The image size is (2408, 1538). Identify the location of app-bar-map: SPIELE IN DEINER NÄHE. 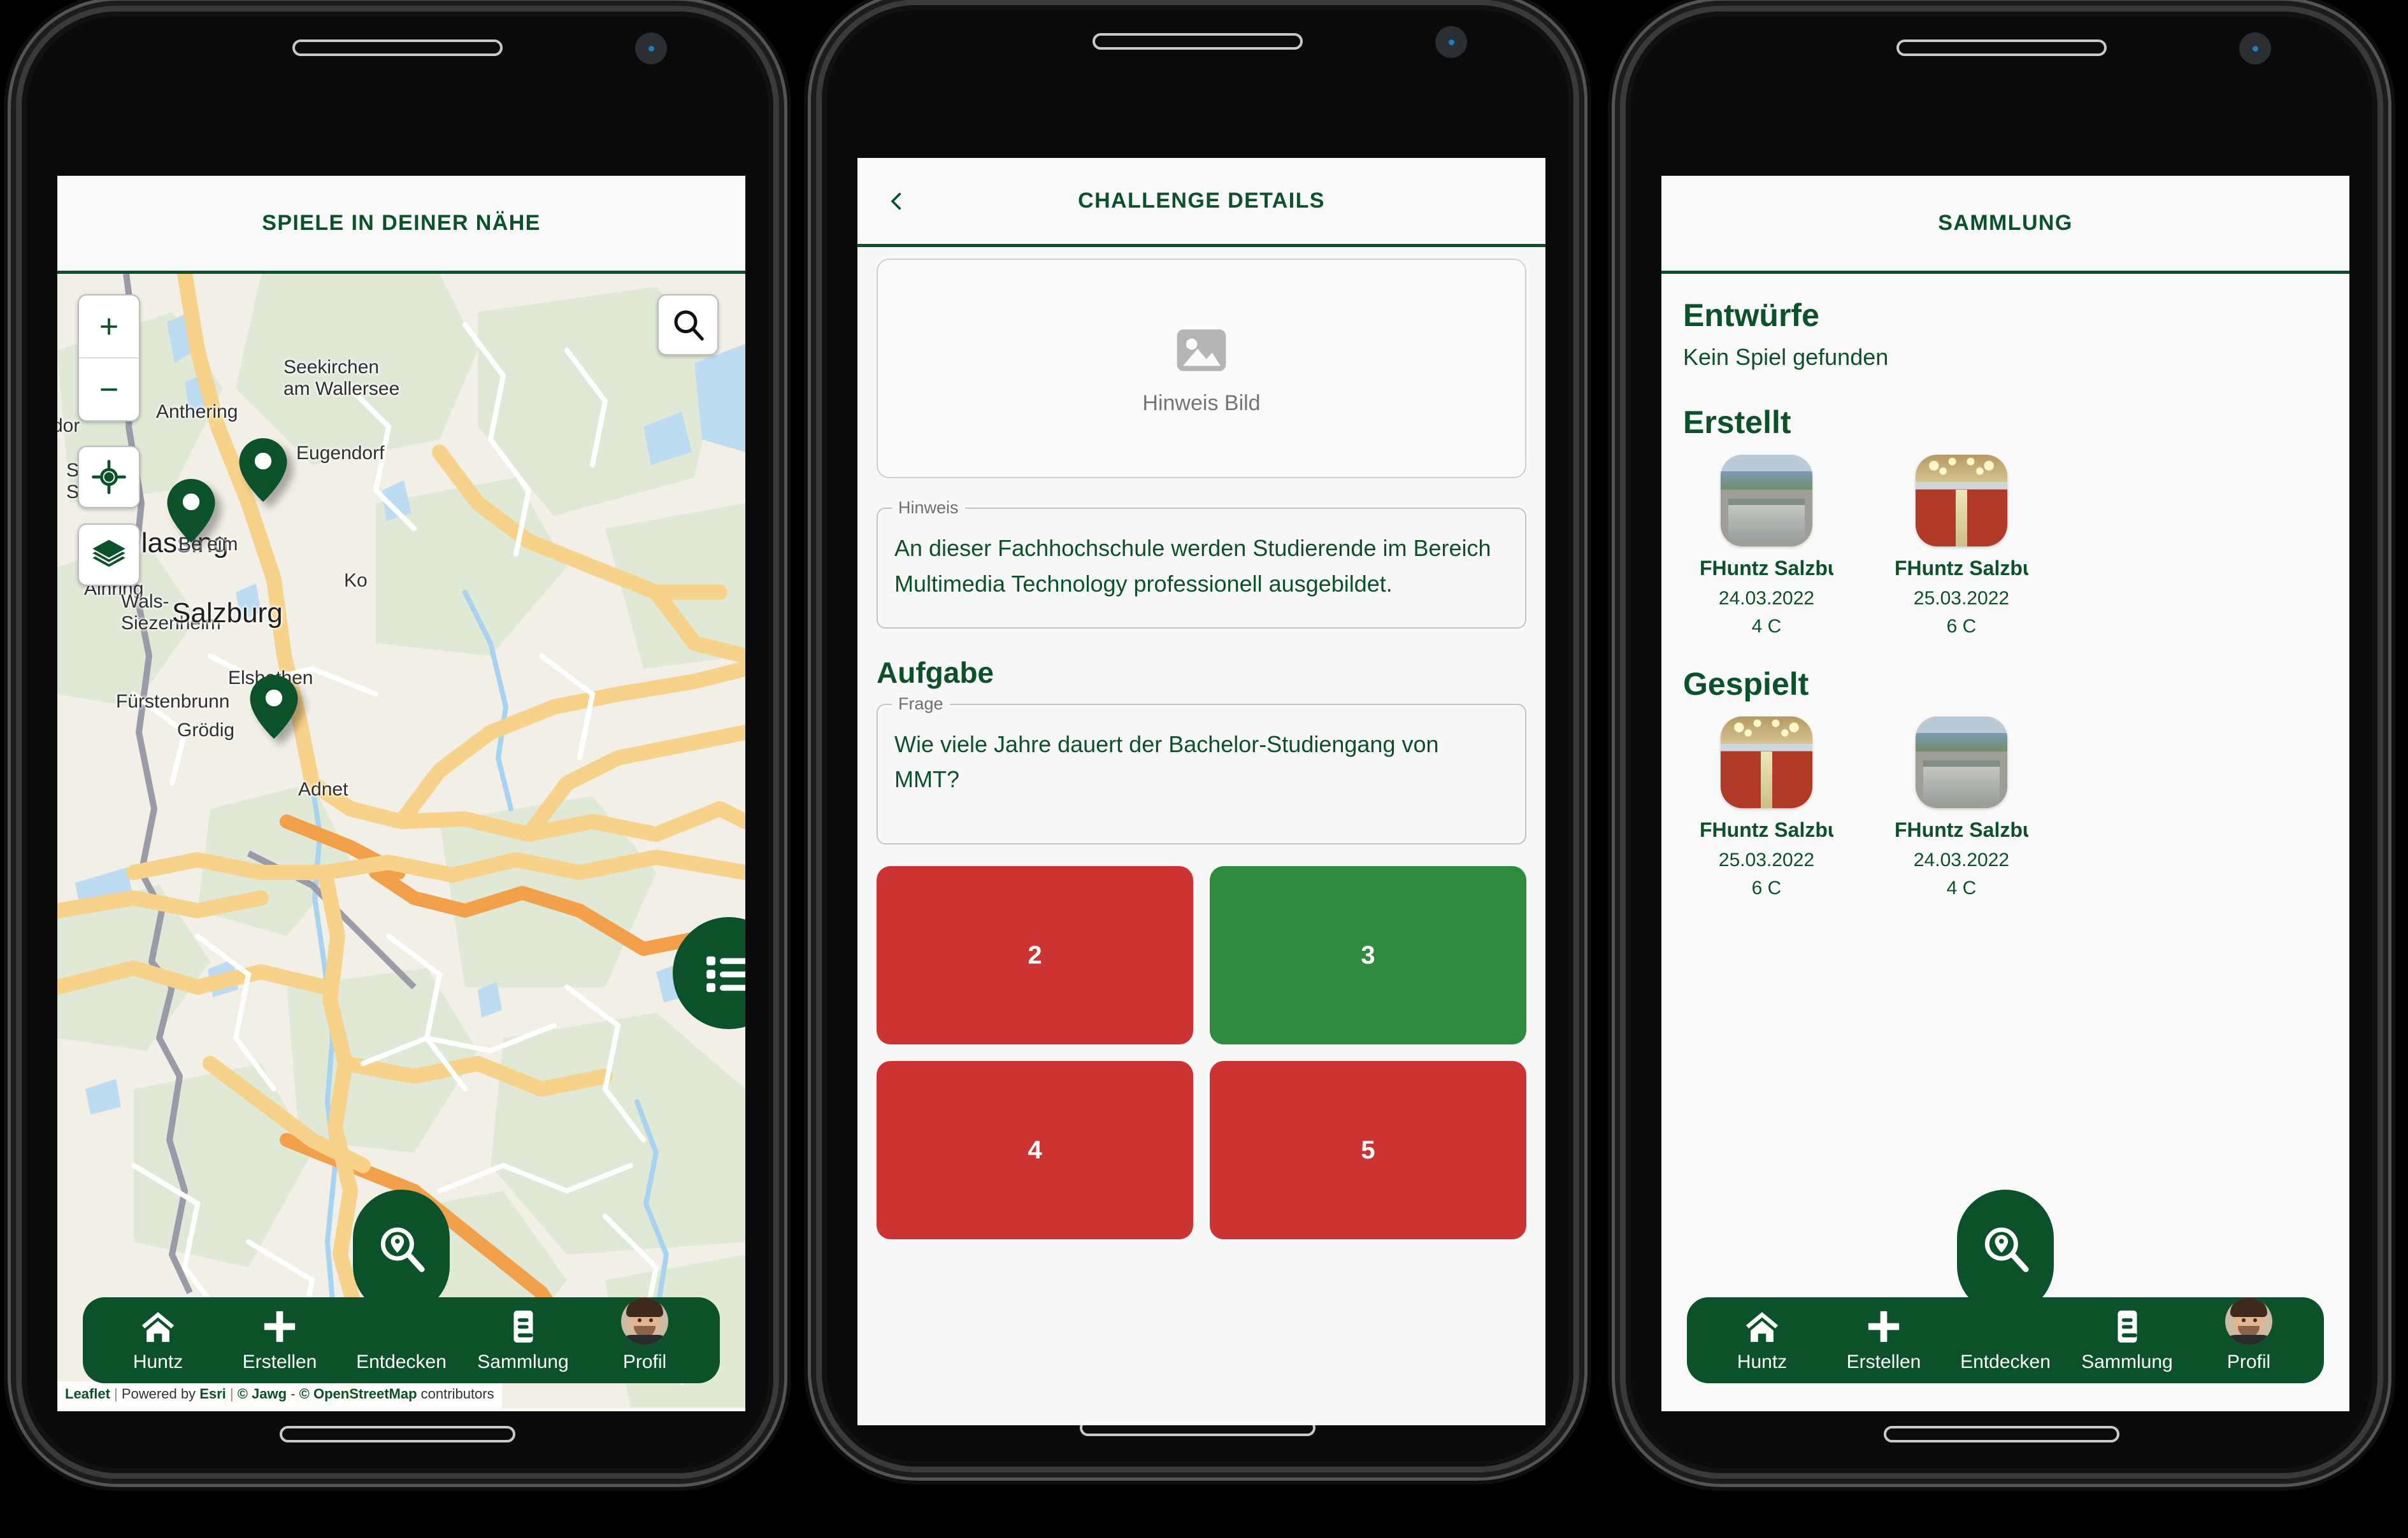
(401, 225).